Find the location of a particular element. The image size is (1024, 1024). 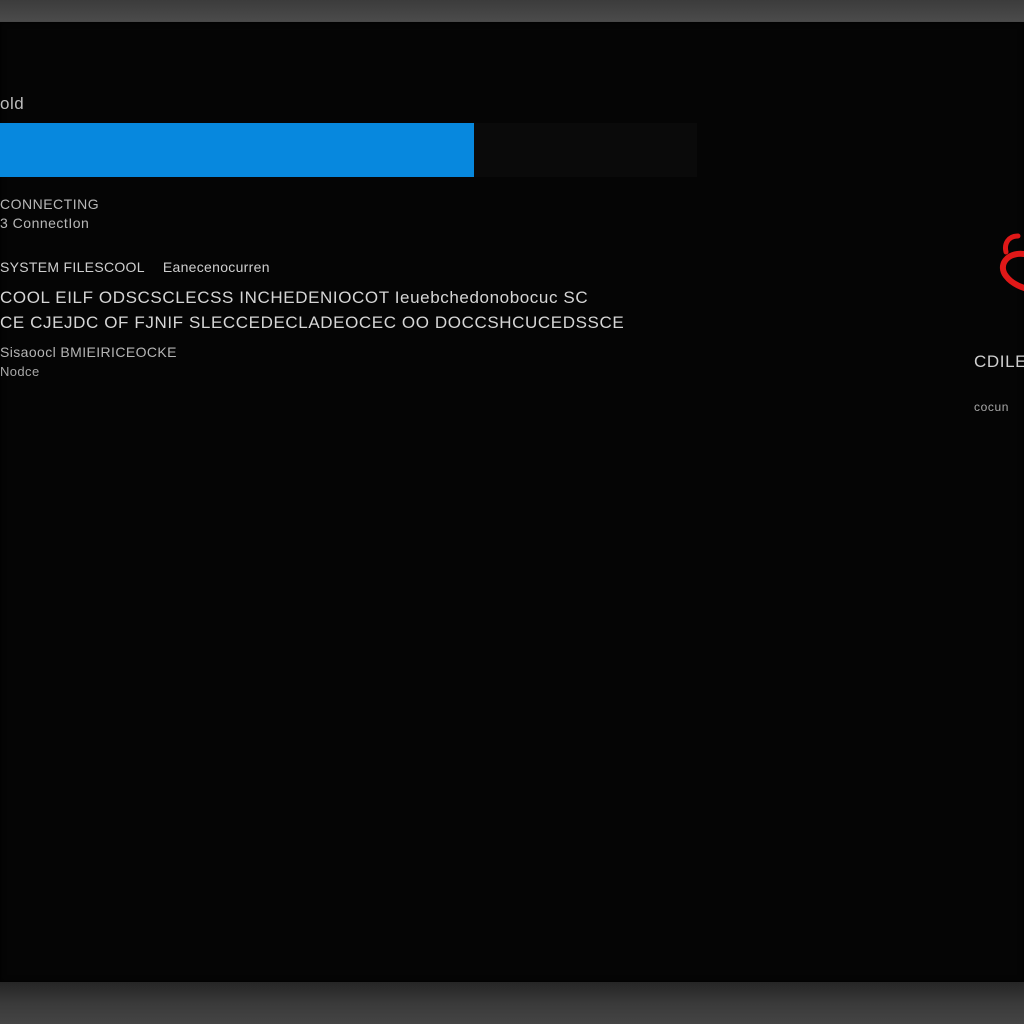

status-line-6: Sisaoocl BMIEIRICEOCKE is located at coordinates (88, 352).